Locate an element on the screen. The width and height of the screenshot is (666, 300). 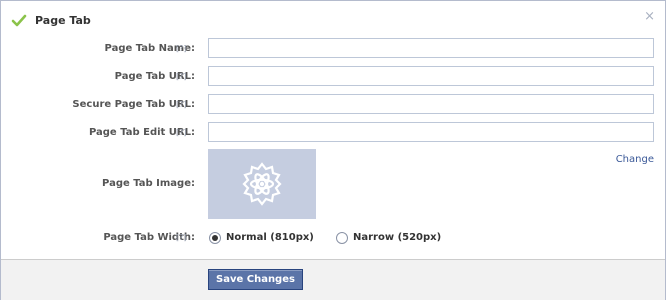
radio-narrow is located at coordinates (342, 238).